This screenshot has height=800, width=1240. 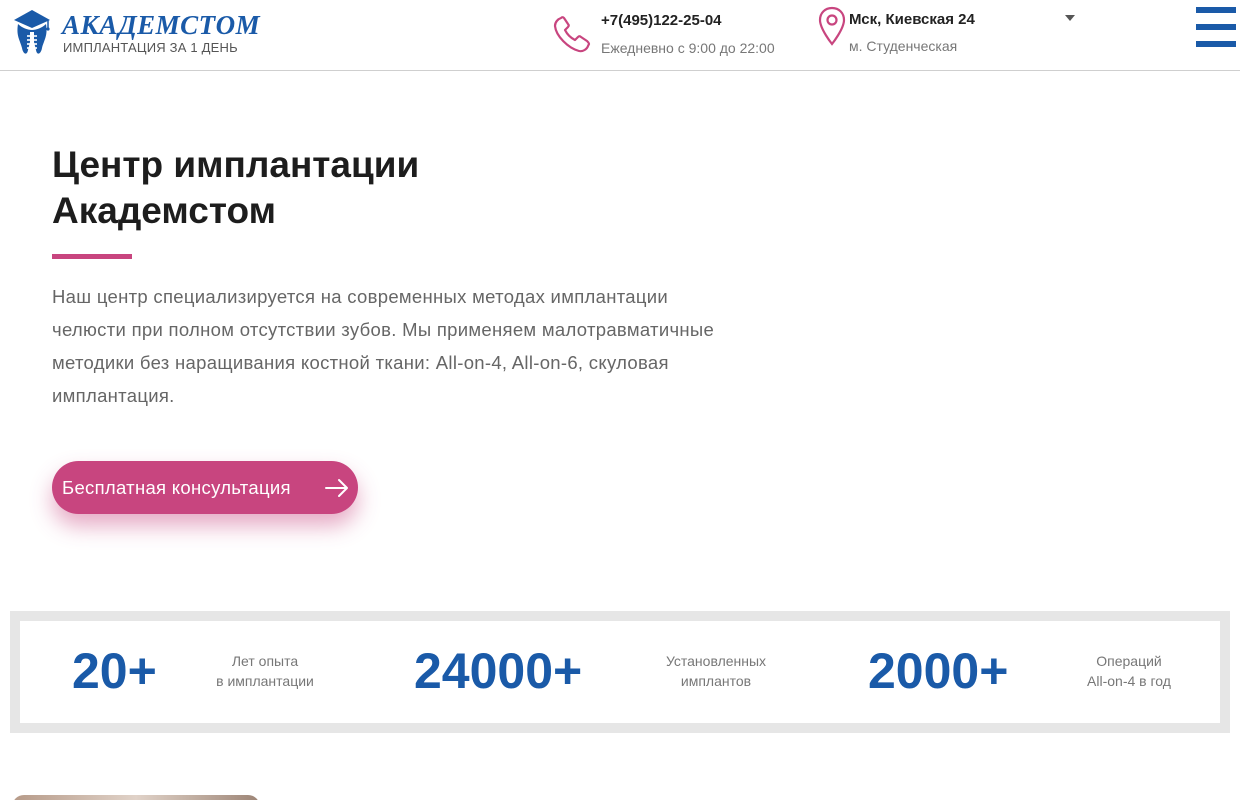 I want to click on stat-label-experience: Лет опыта в имплантации, so click(x=265, y=671).